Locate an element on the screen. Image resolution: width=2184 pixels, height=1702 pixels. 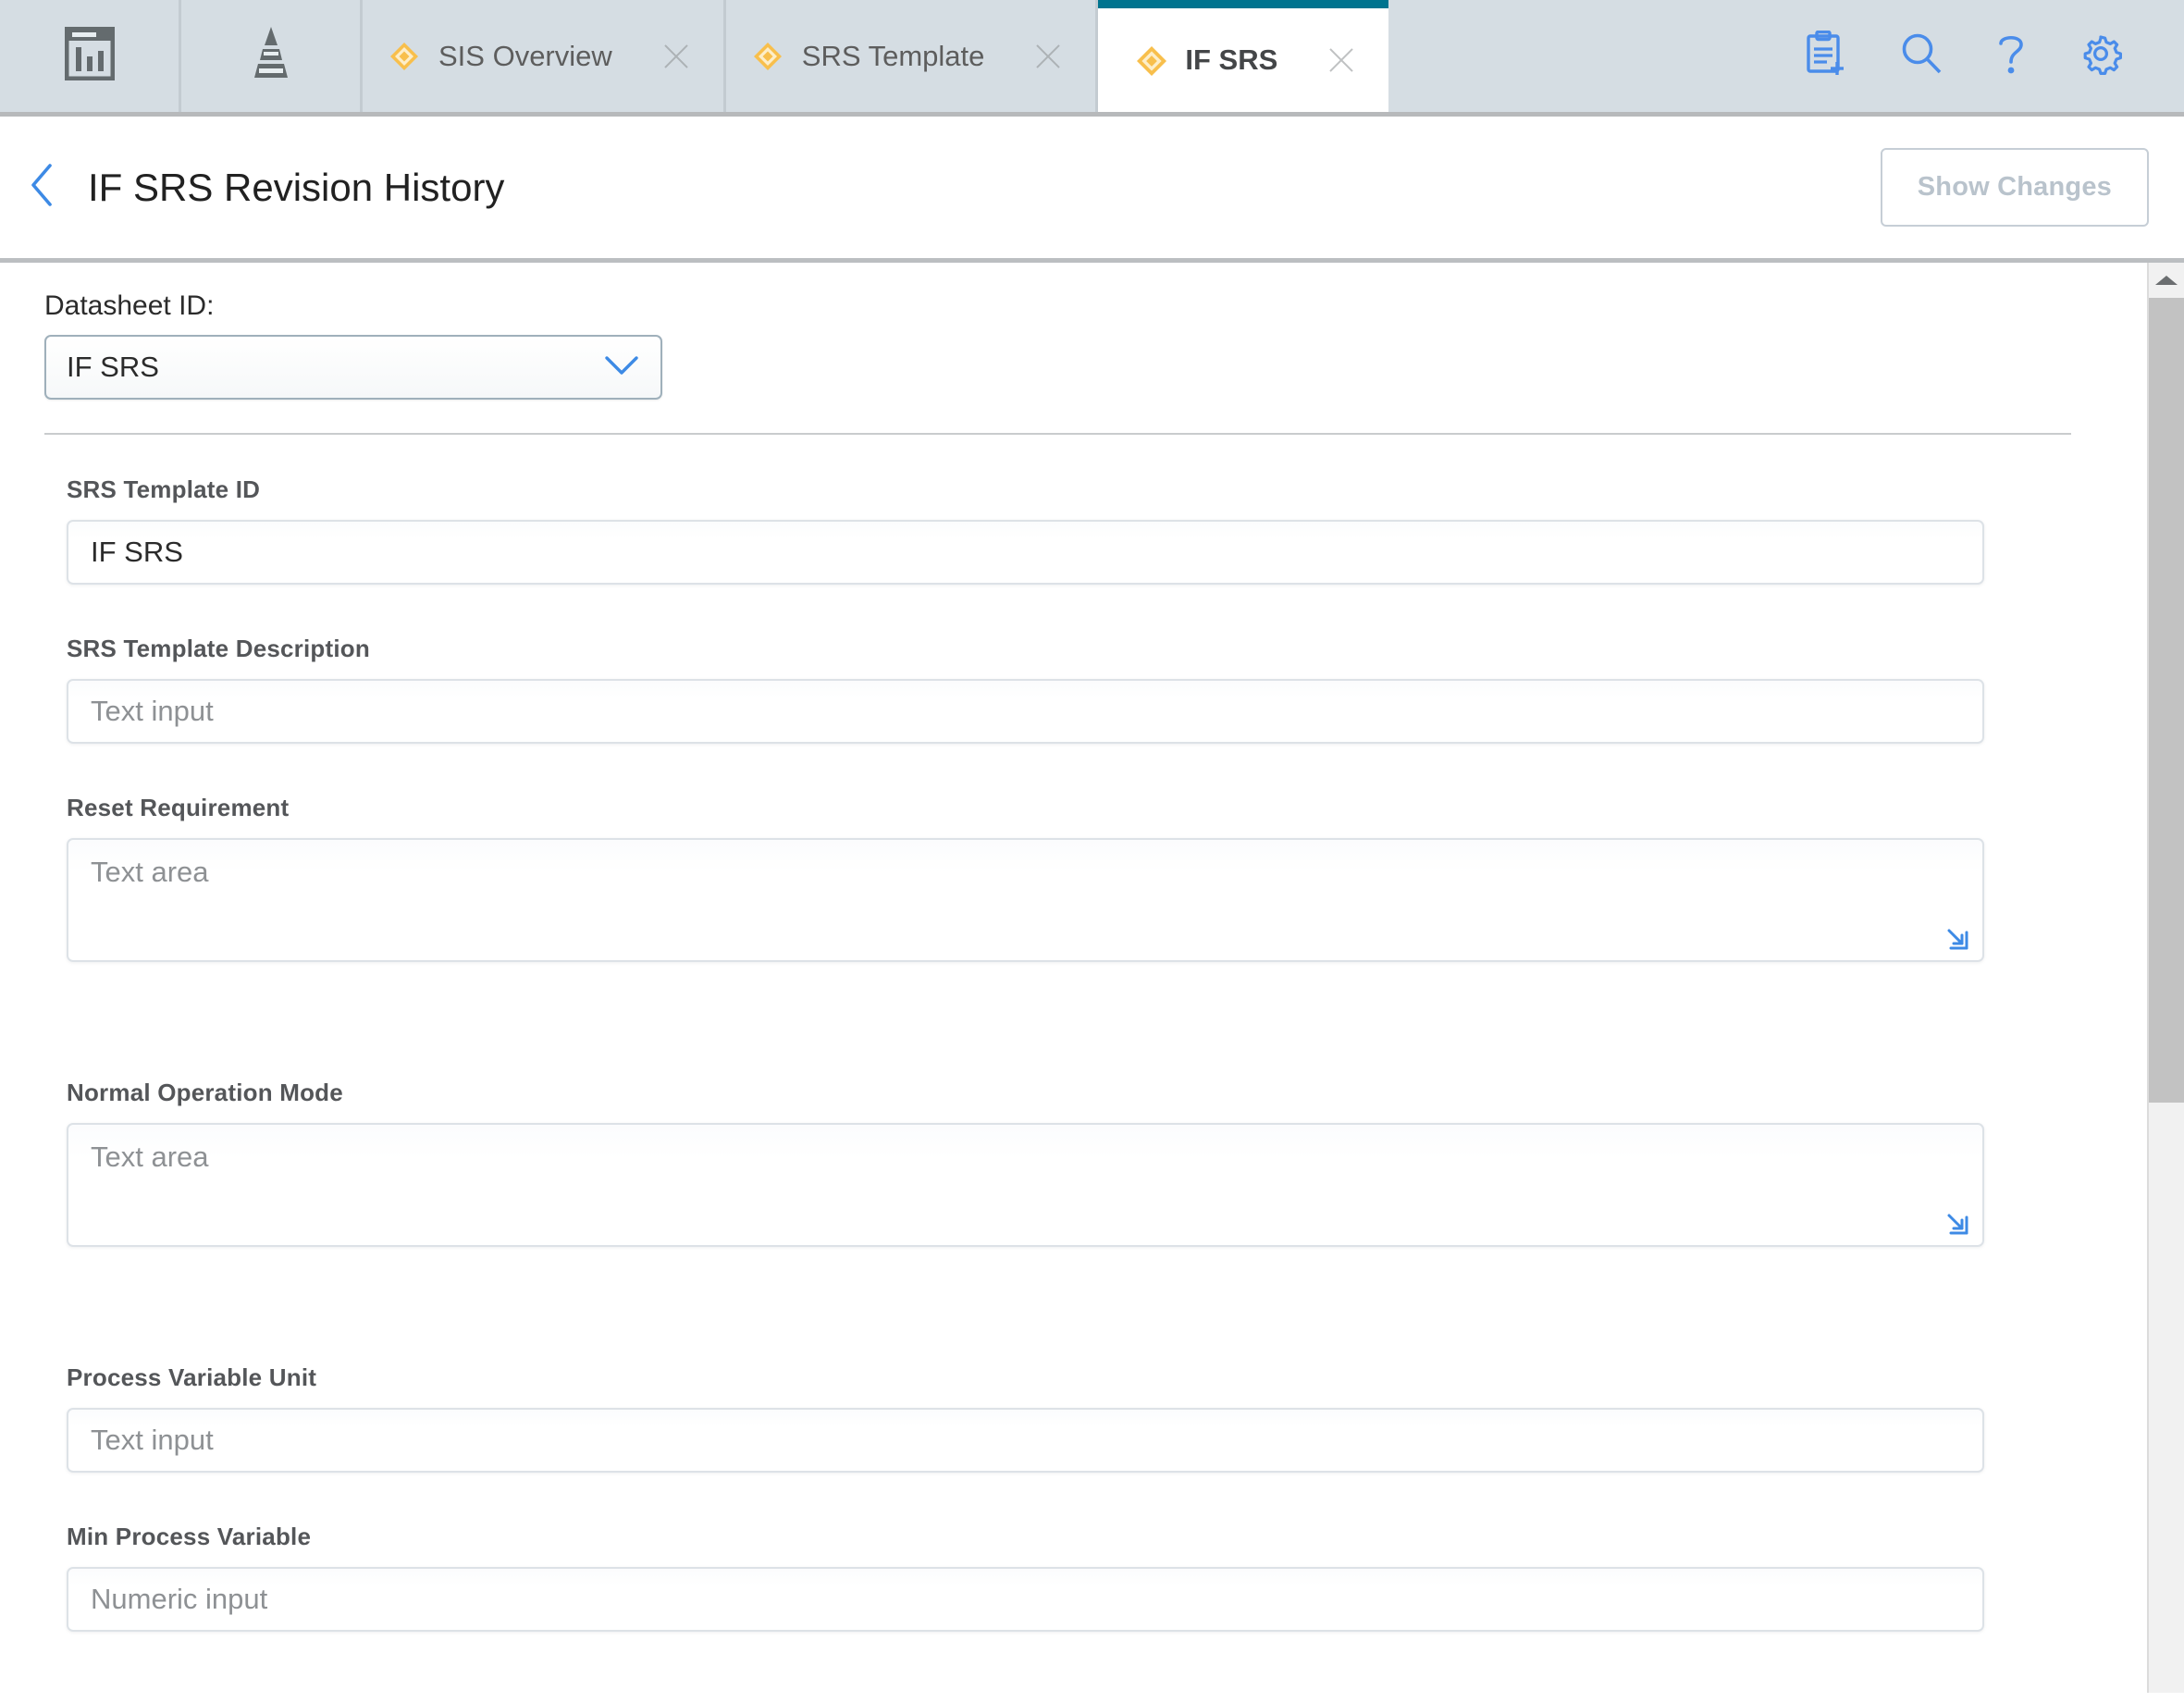
tab-bar-spacer is located at coordinates (1596, 56).